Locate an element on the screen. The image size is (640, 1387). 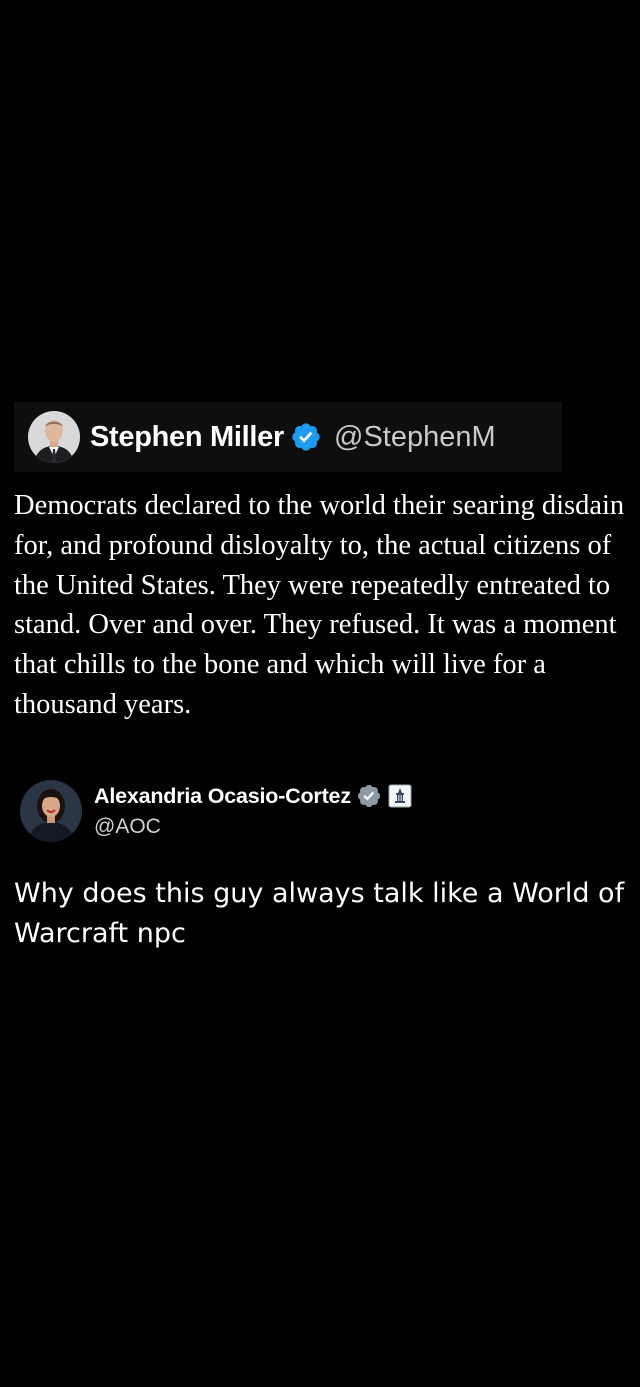
reply-name-row: Alexandria Ocasio-Cortez is located at coordinates (253, 796).